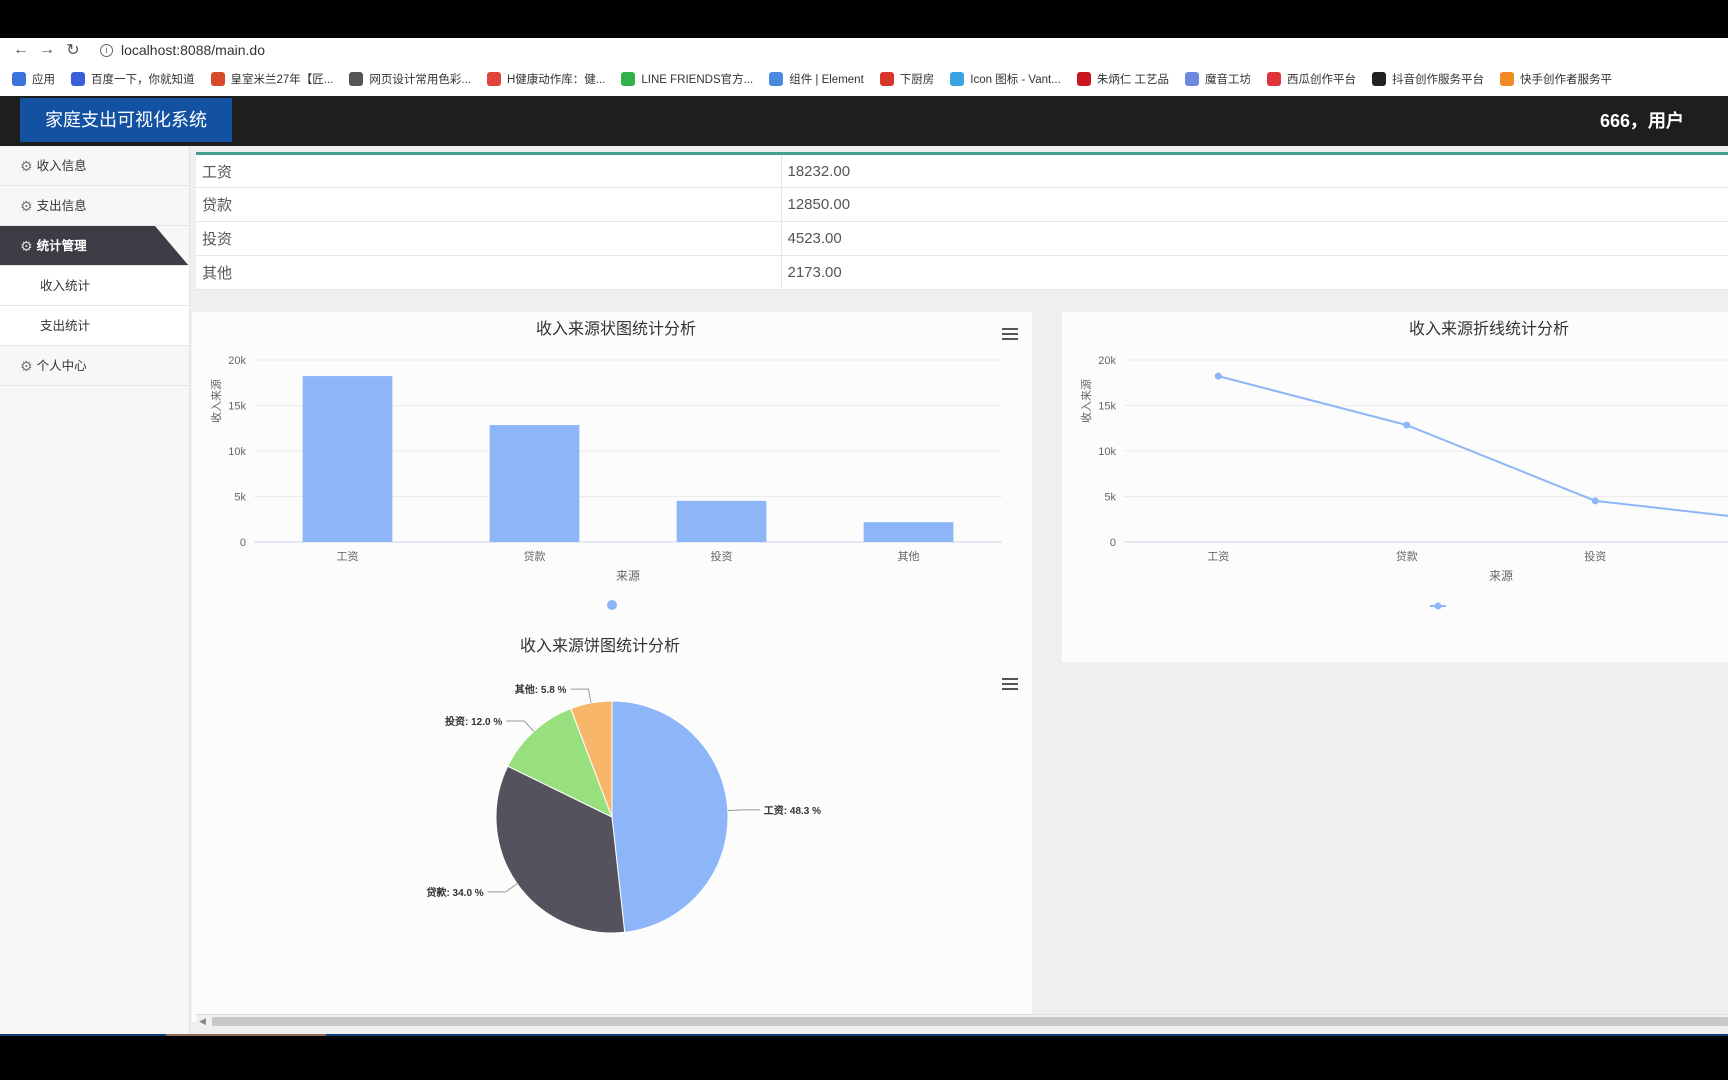 The height and width of the screenshot is (1080, 1728). I want to click on scrollbar-thumb, so click(970, 1021).